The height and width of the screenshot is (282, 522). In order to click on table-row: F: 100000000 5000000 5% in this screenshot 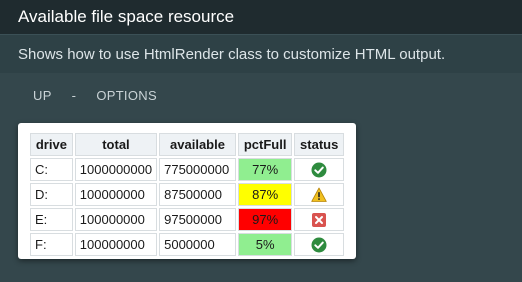, I will do `click(187, 244)`.